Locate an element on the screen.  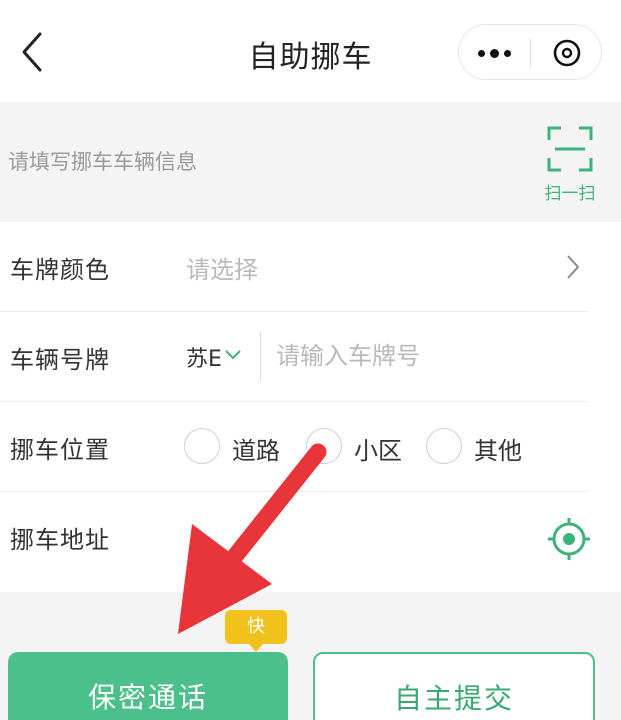
radio-other-label: 其他 is located at coordinates (498, 451).